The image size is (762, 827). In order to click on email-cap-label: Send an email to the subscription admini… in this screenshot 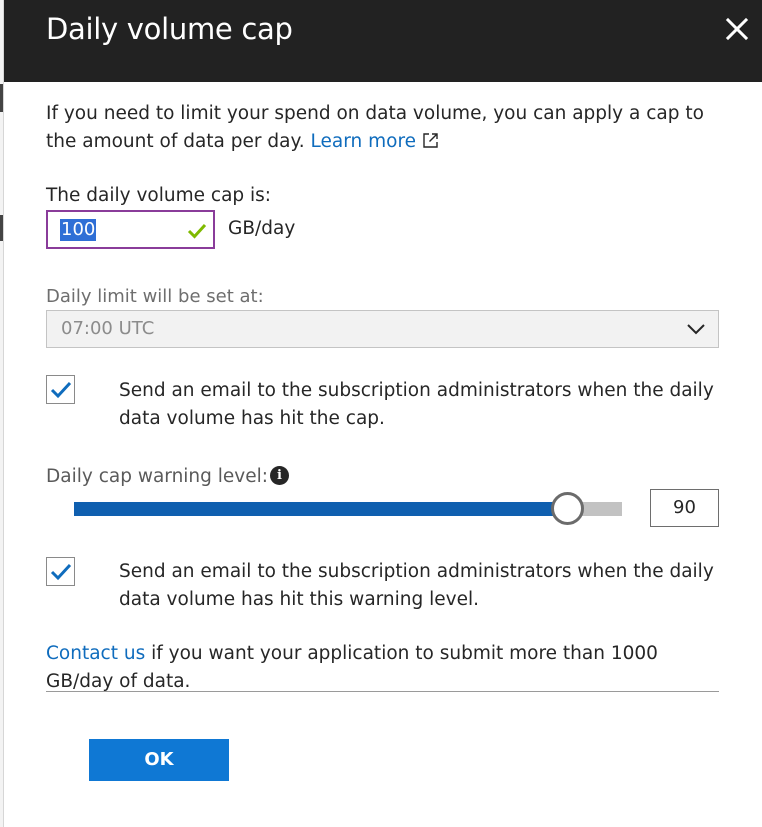, I will do `click(416, 404)`.